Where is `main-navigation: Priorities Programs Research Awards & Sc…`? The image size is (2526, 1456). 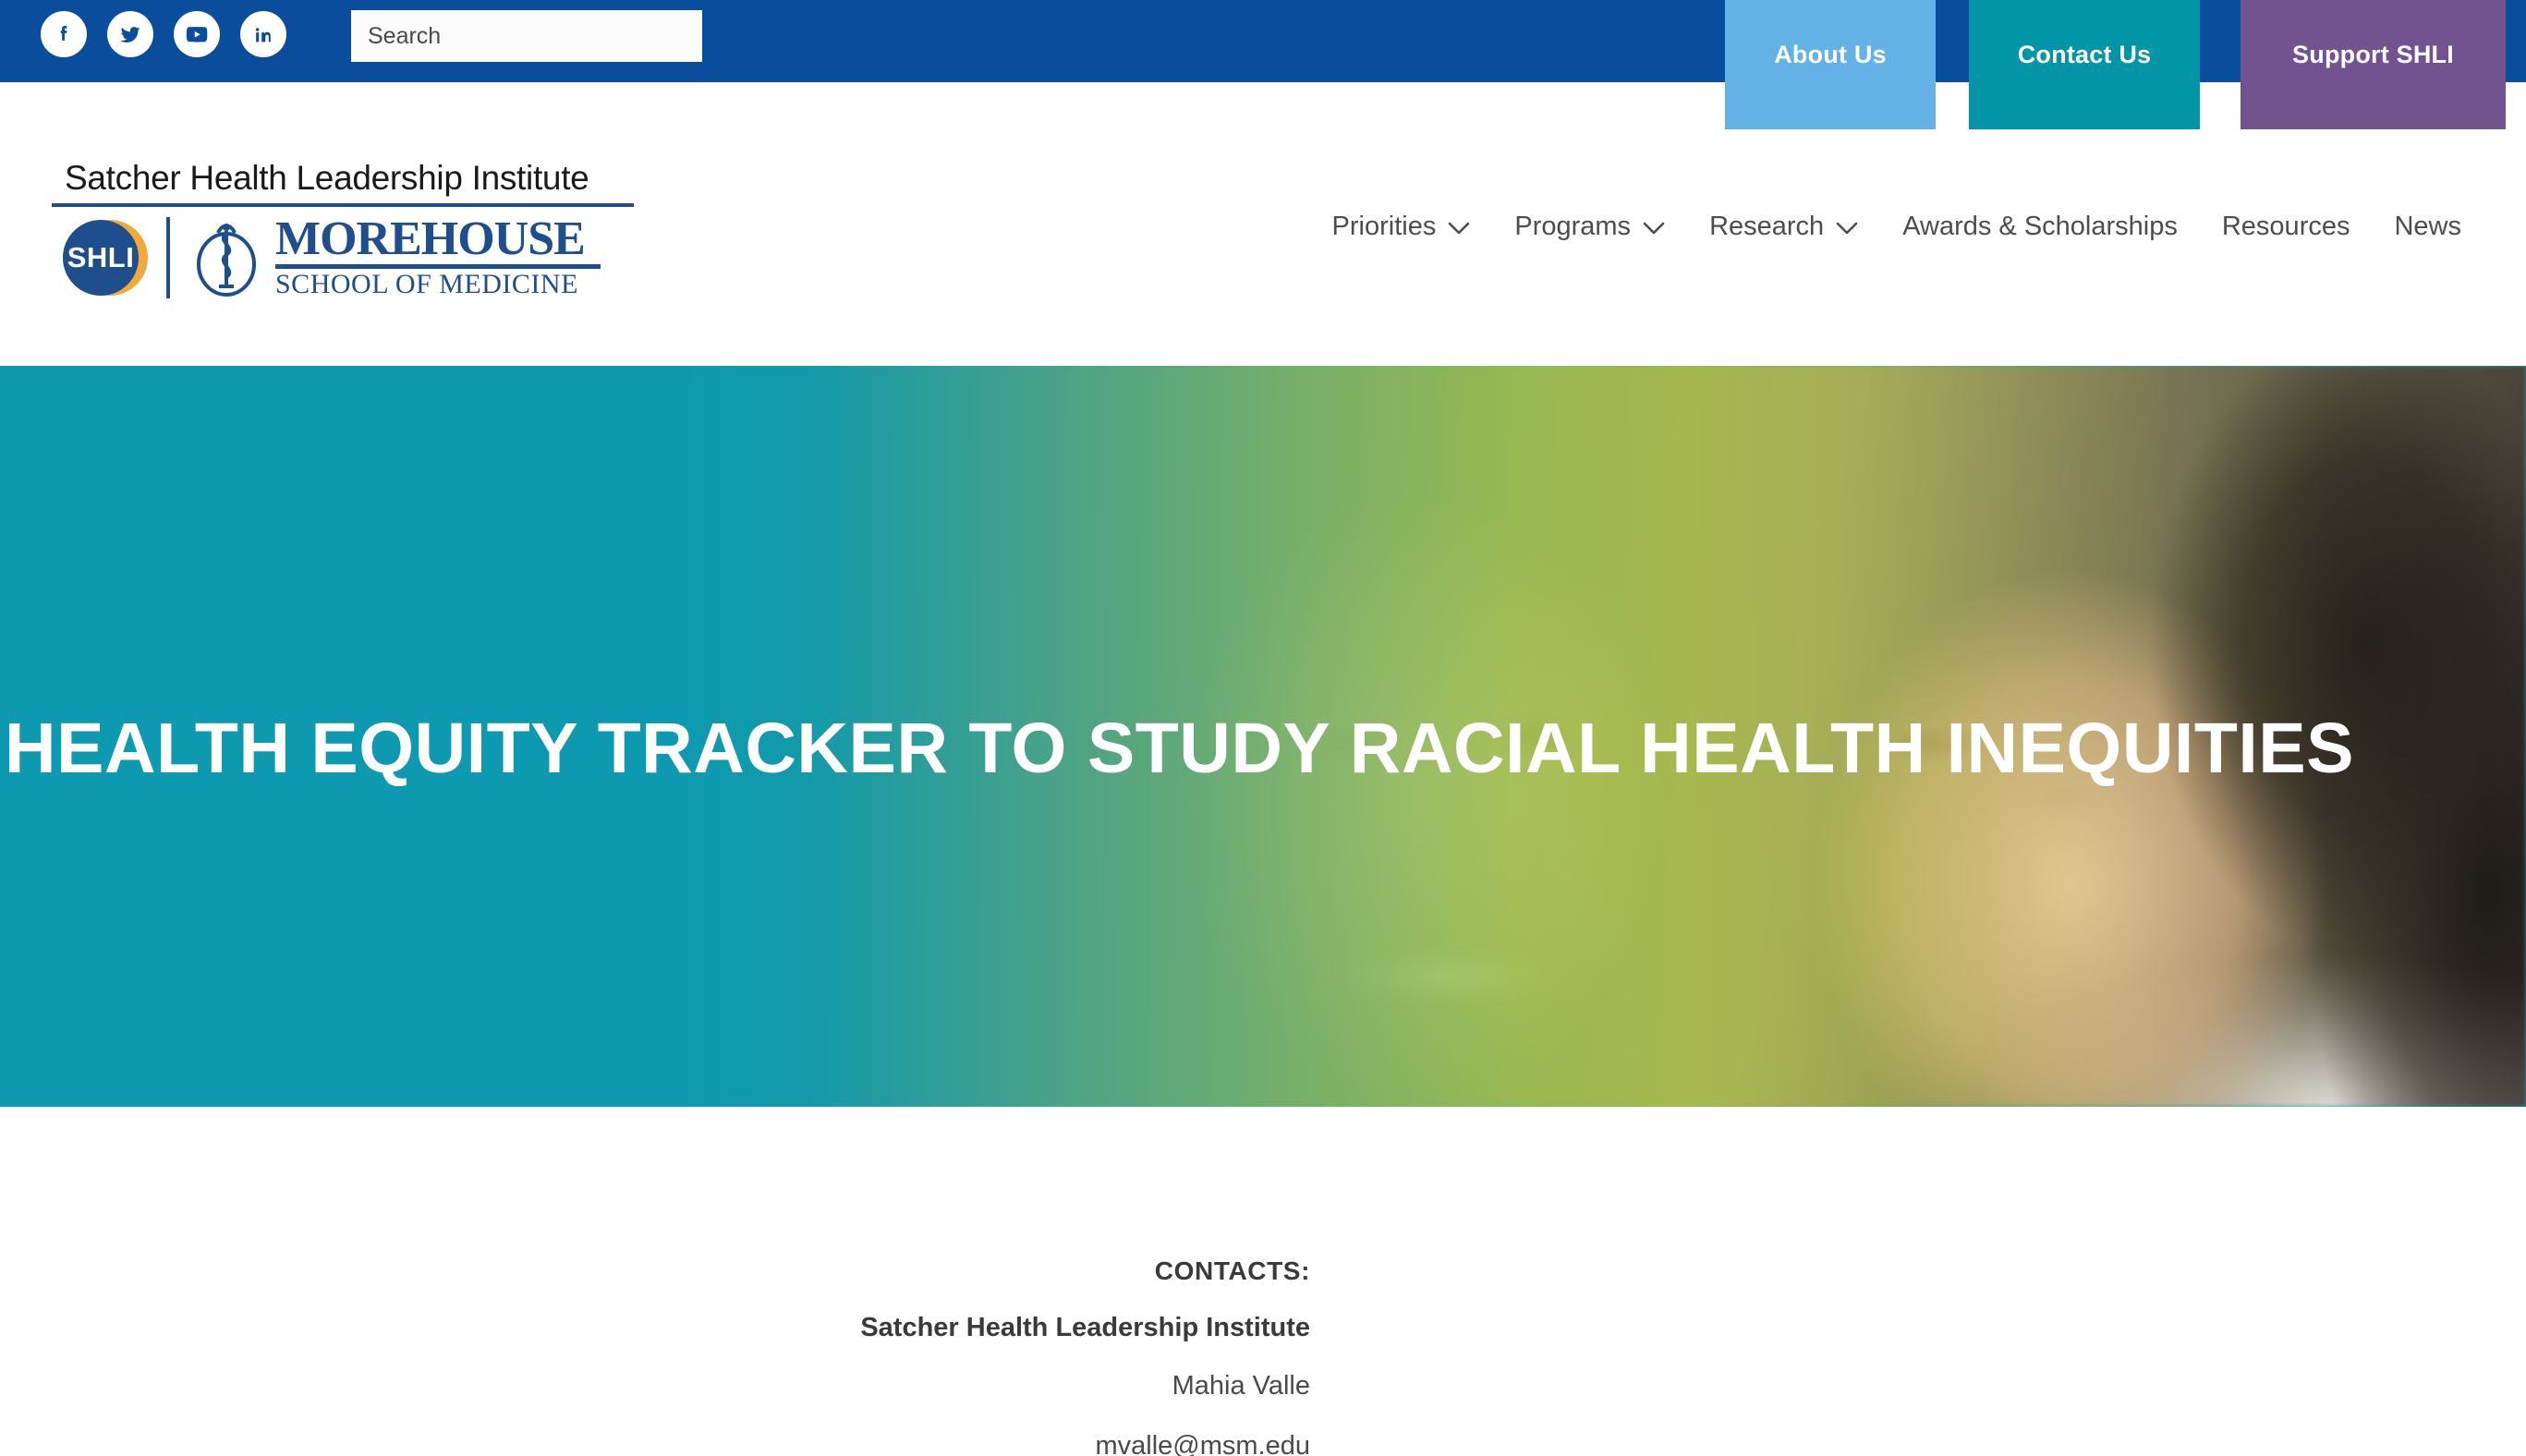
main-navigation: Priorities Programs Research Awards & Sc… is located at coordinates (1896, 227).